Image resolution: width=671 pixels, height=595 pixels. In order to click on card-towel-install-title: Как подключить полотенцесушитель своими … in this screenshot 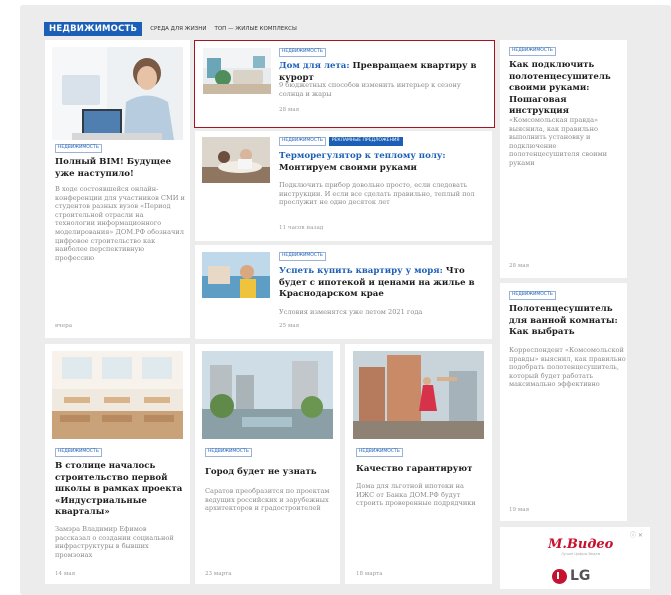, I will do `click(566, 89)`.